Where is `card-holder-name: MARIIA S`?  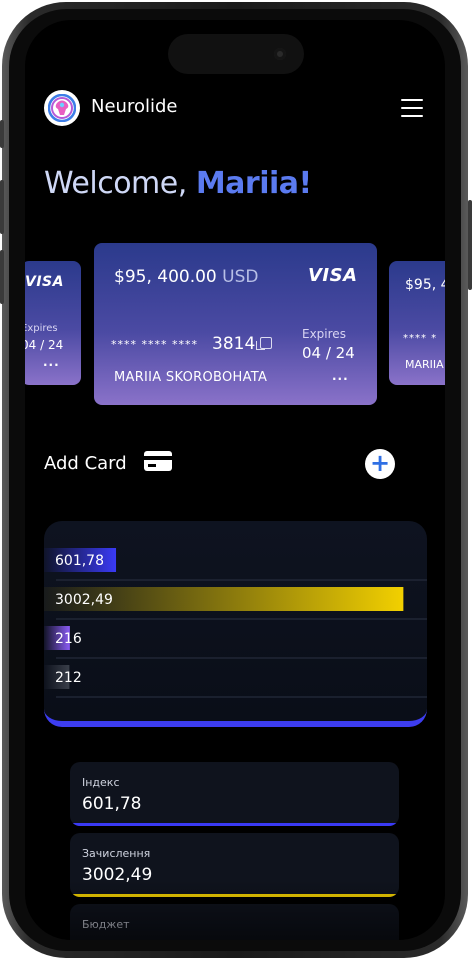
card-holder-name: MARIIA S is located at coordinates (425, 364).